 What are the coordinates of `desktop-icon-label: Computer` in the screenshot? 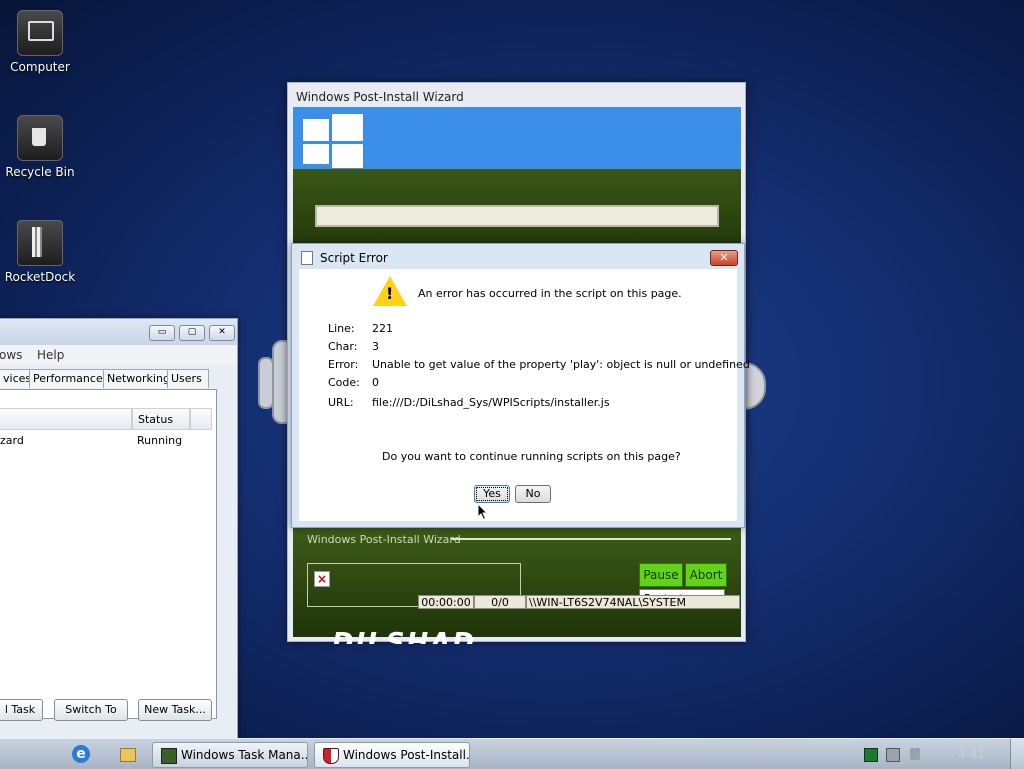 It's located at (40, 67).